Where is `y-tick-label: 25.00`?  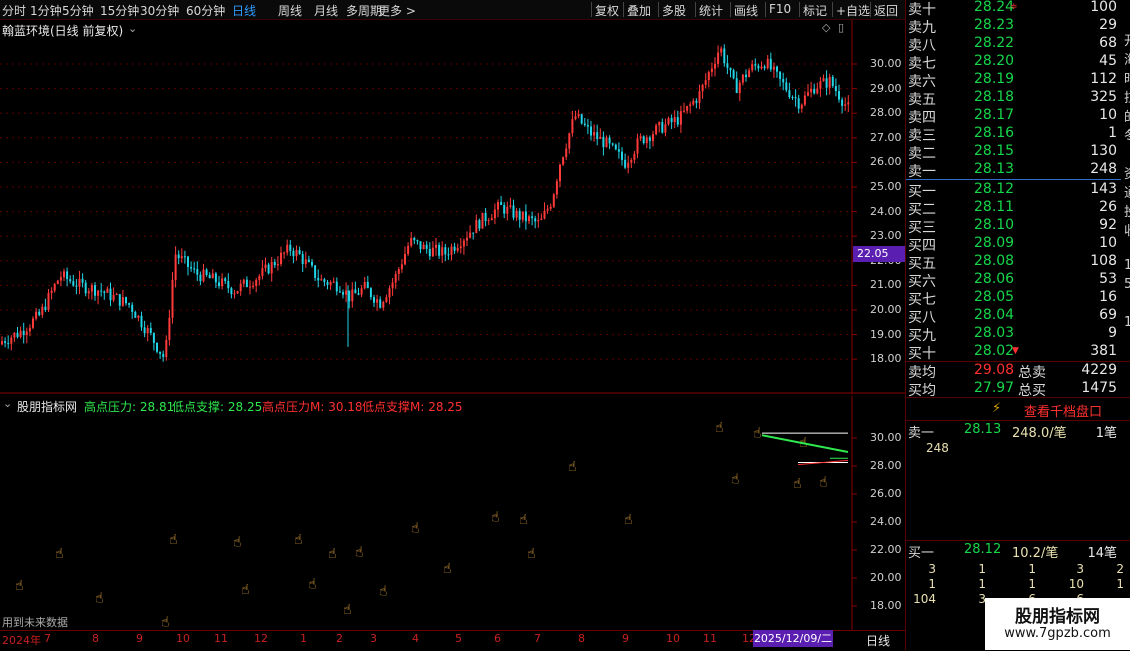 y-tick-label: 25.00 is located at coordinates (886, 186).